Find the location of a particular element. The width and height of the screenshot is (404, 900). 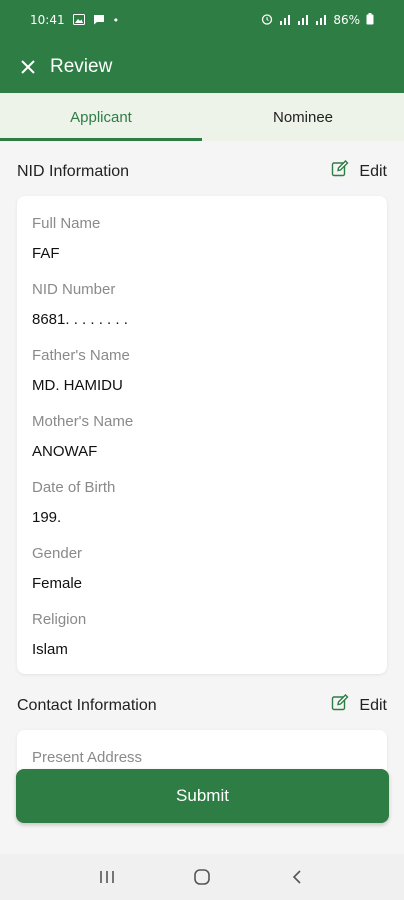

status-bar: 10:41 • 86% is located at coordinates (202, 20).